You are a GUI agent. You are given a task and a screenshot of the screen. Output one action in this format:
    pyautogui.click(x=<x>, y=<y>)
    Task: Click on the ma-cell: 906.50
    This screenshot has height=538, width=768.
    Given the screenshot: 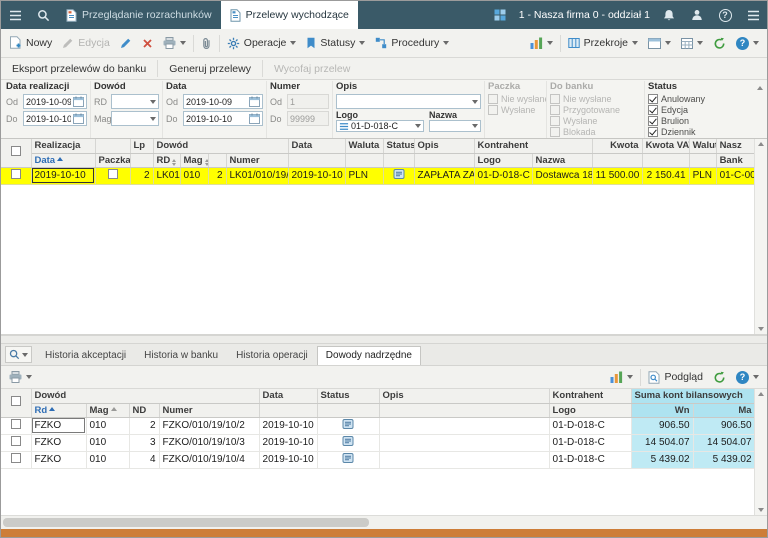 What is the action you would take?
    pyautogui.click(x=724, y=426)
    